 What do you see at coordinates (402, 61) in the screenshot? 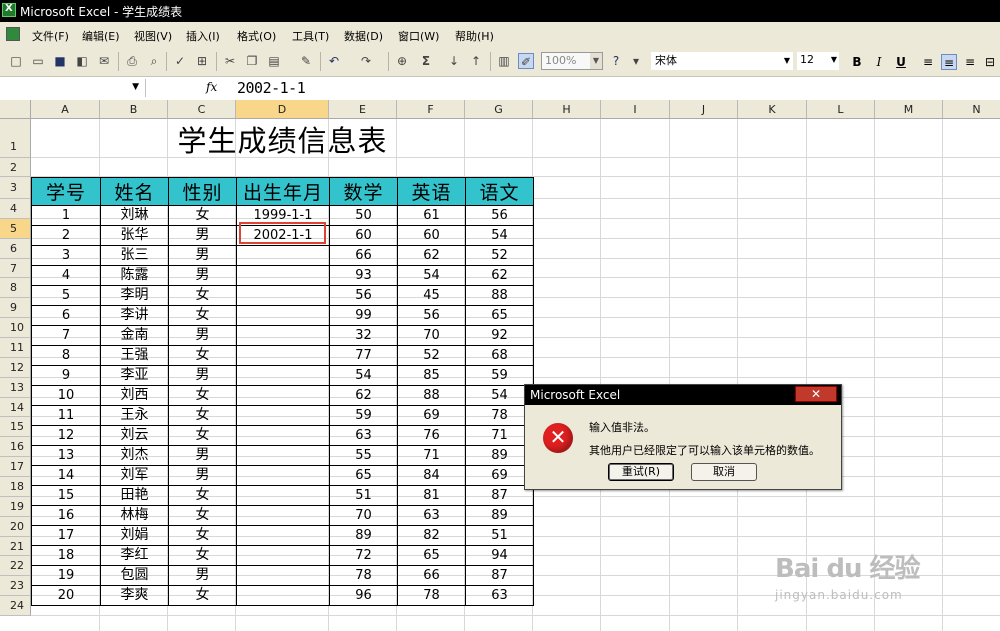
I see `hyperlink-icon: ⊕` at bounding box center [402, 61].